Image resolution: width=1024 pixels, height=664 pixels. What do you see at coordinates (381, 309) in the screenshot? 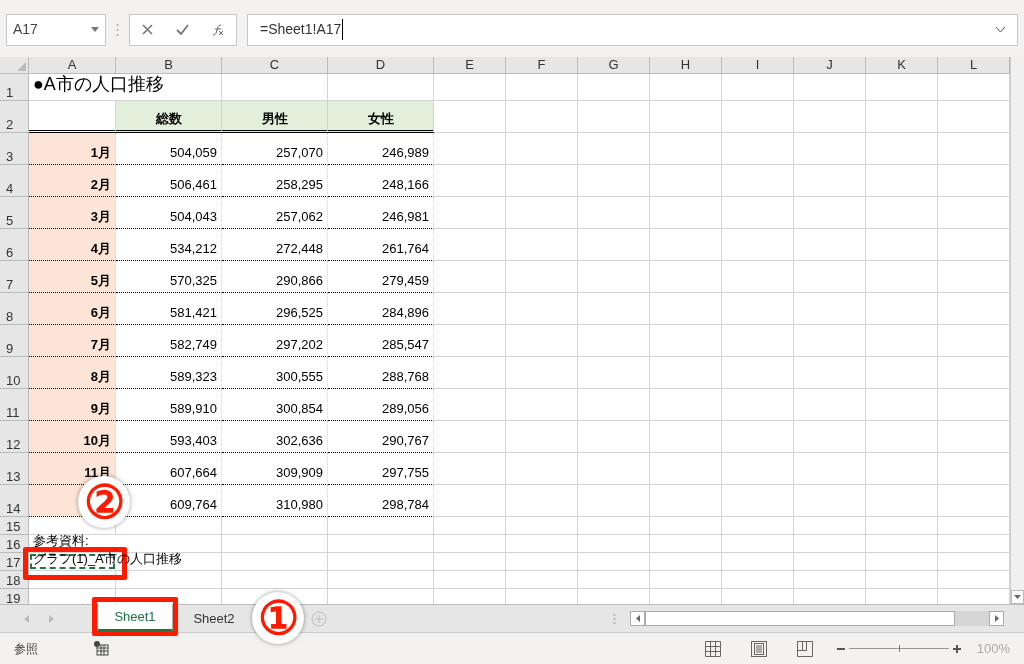
I see `table-cell: 284,896` at bounding box center [381, 309].